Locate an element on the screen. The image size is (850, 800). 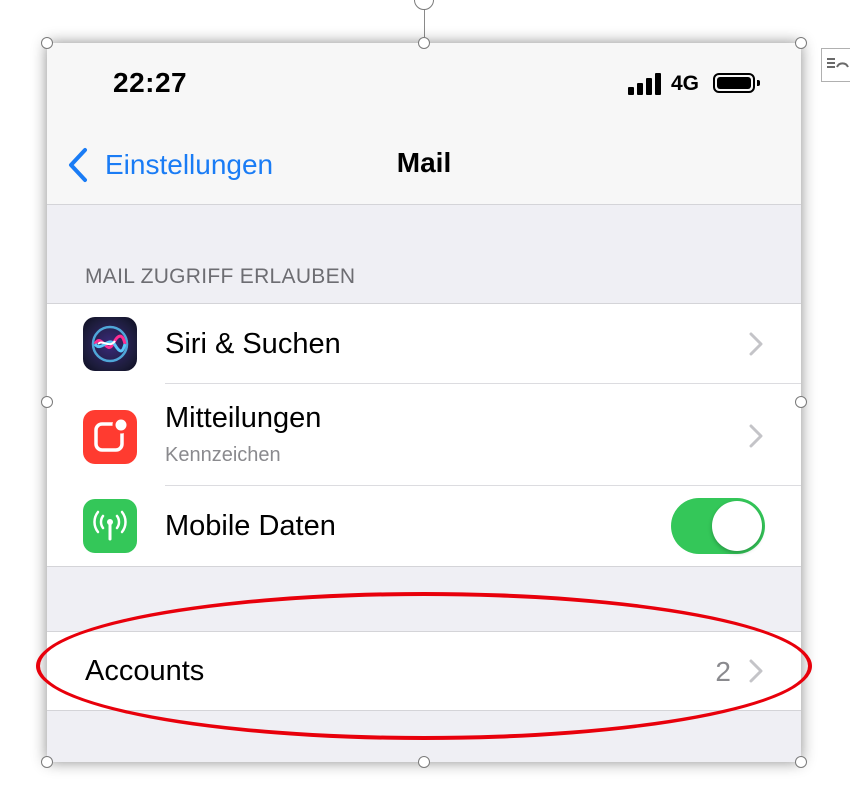
resize-handle-top-right is located at coordinates (801, 43).